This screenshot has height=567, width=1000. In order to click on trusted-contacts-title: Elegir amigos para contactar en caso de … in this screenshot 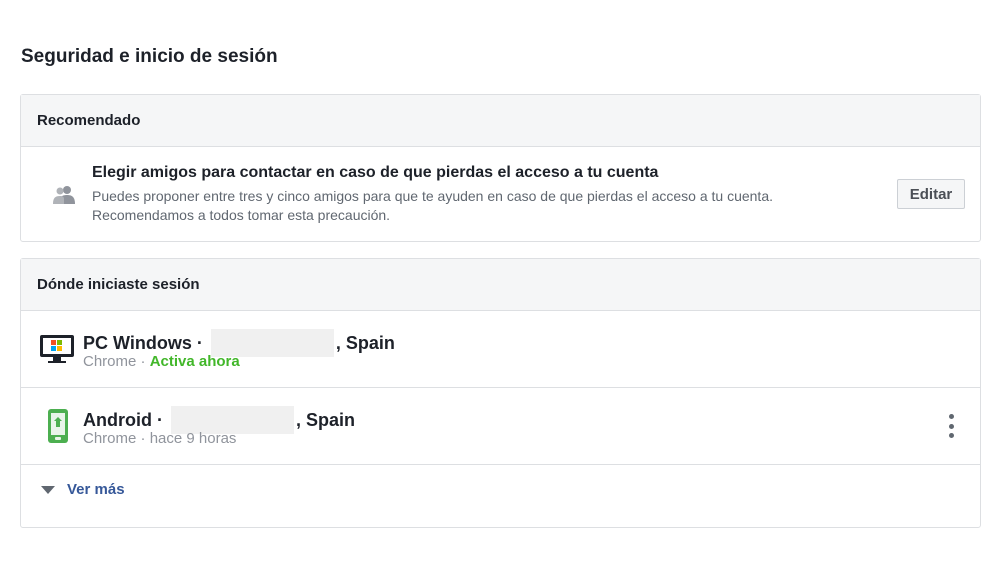, I will do `click(375, 172)`.